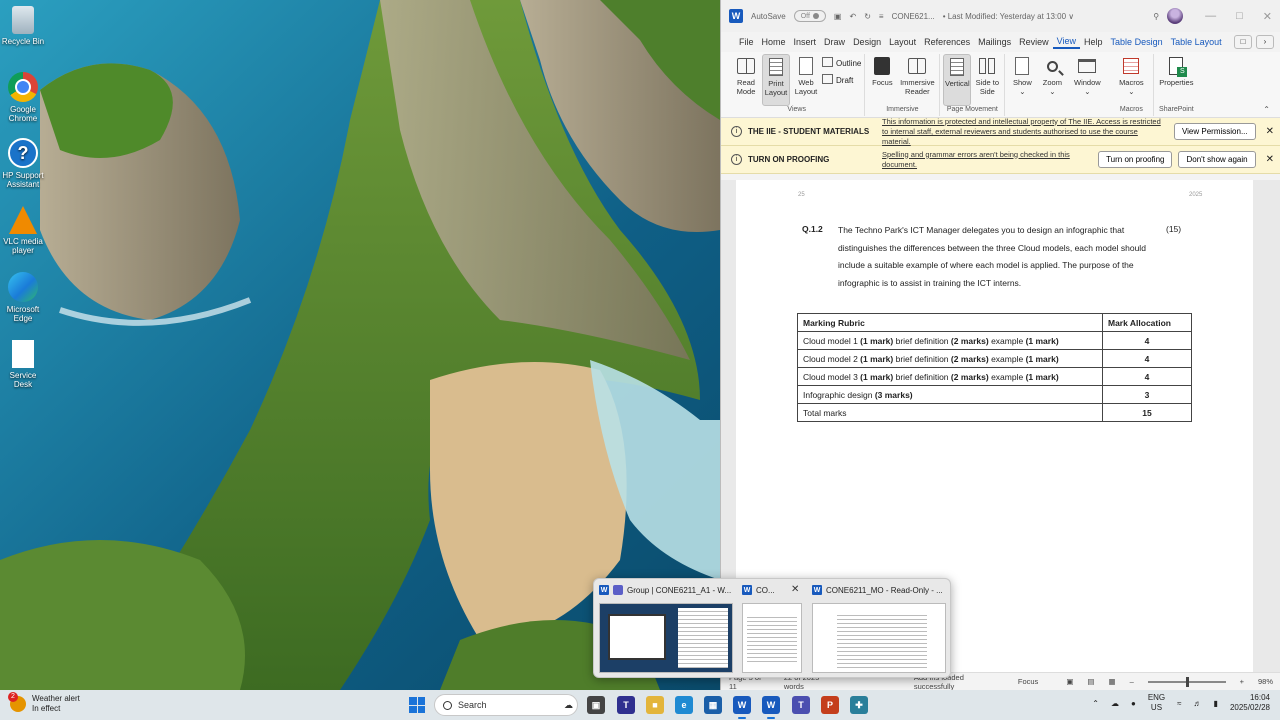 The height and width of the screenshot is (720, 1280). Describe the element at coordinates (417, 705) in the screenshot. I see `start-button` at that location.